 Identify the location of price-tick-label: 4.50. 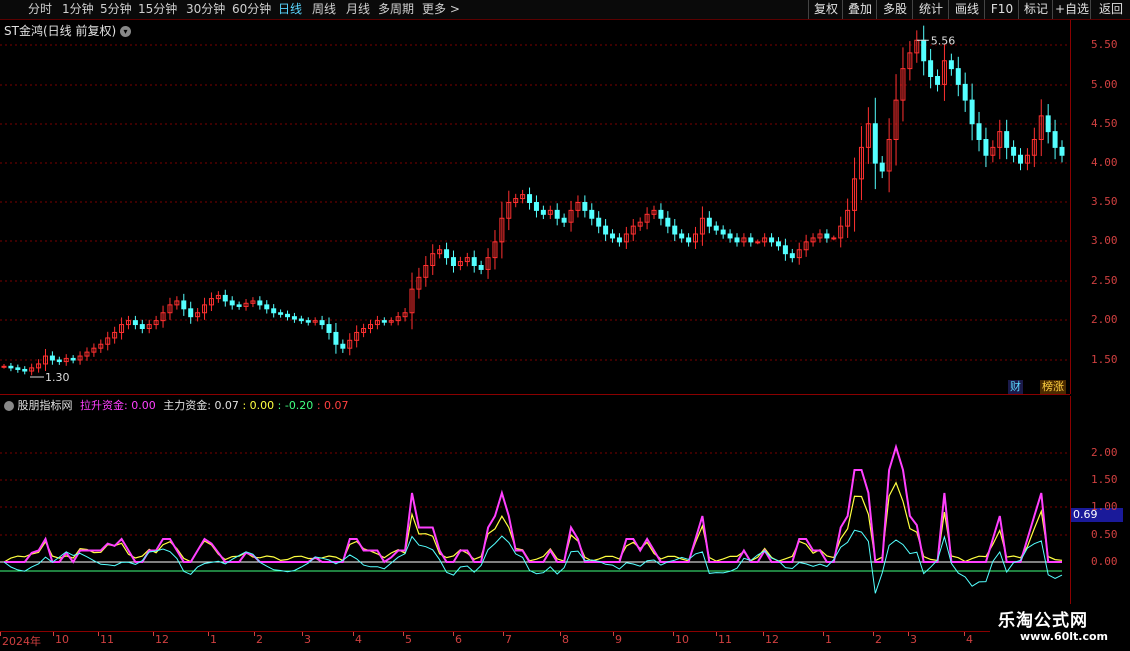
(1104, 123).